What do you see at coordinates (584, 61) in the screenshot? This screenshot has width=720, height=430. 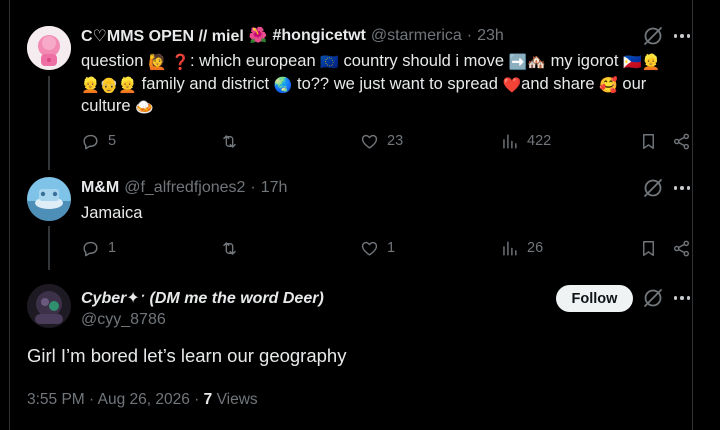 I see `text-segment: my igorot` at bounding box center [584, 61].